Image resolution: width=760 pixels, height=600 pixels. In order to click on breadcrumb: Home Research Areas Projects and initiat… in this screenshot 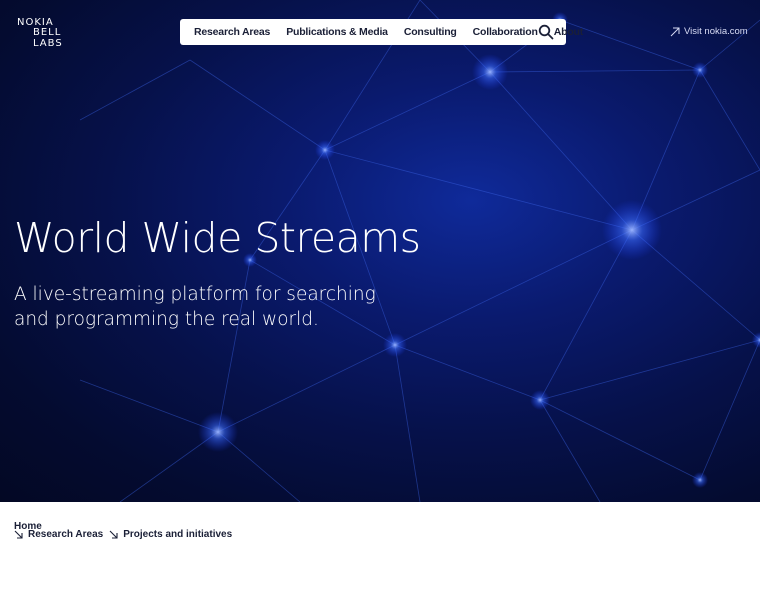, I will do `click(123, 528)`.